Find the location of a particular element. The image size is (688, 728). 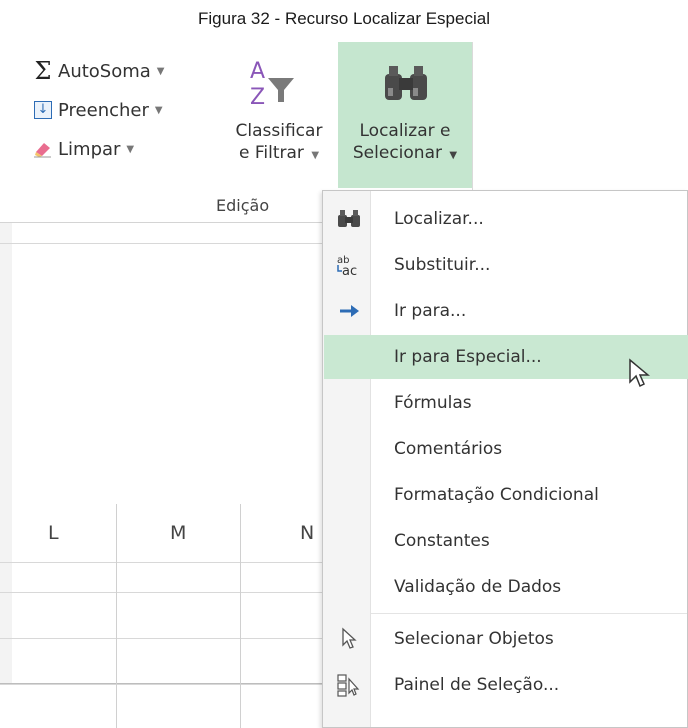

menu-item-label: Selecionar Objetos is located at coordinates (474, 639).